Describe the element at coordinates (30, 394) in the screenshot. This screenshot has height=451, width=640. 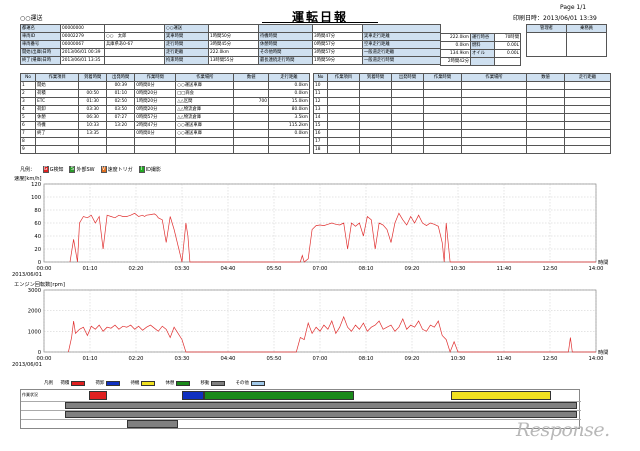
I see `timeline-row-label: 作業状況` at that location.